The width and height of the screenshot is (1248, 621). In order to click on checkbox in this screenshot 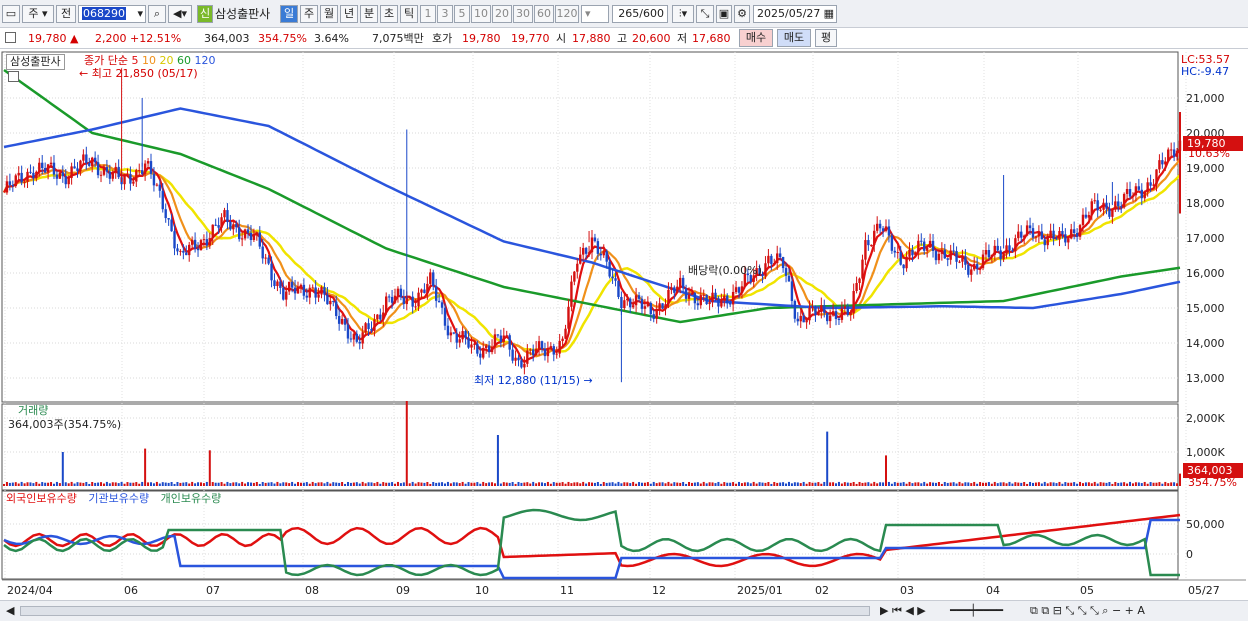, I will do `click(10, 37)`.